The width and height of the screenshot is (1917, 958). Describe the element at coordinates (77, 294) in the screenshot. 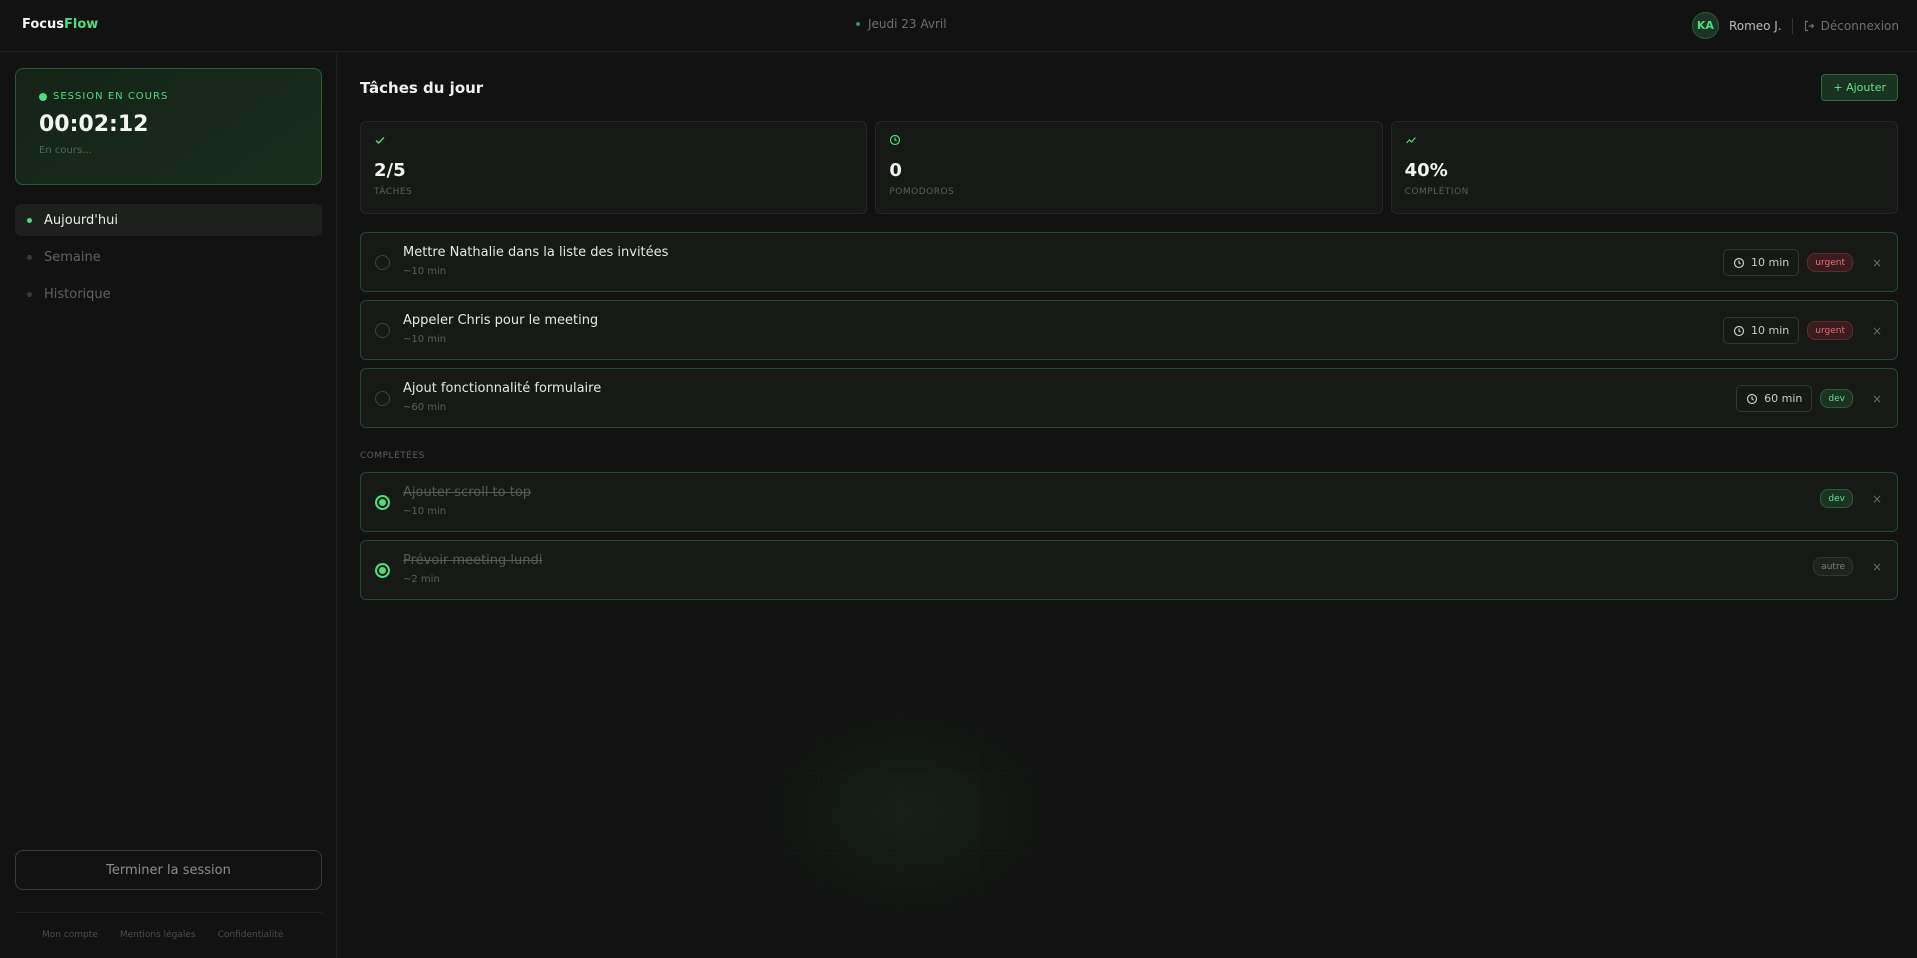

I see `nav-item-label: Historique` at that location.